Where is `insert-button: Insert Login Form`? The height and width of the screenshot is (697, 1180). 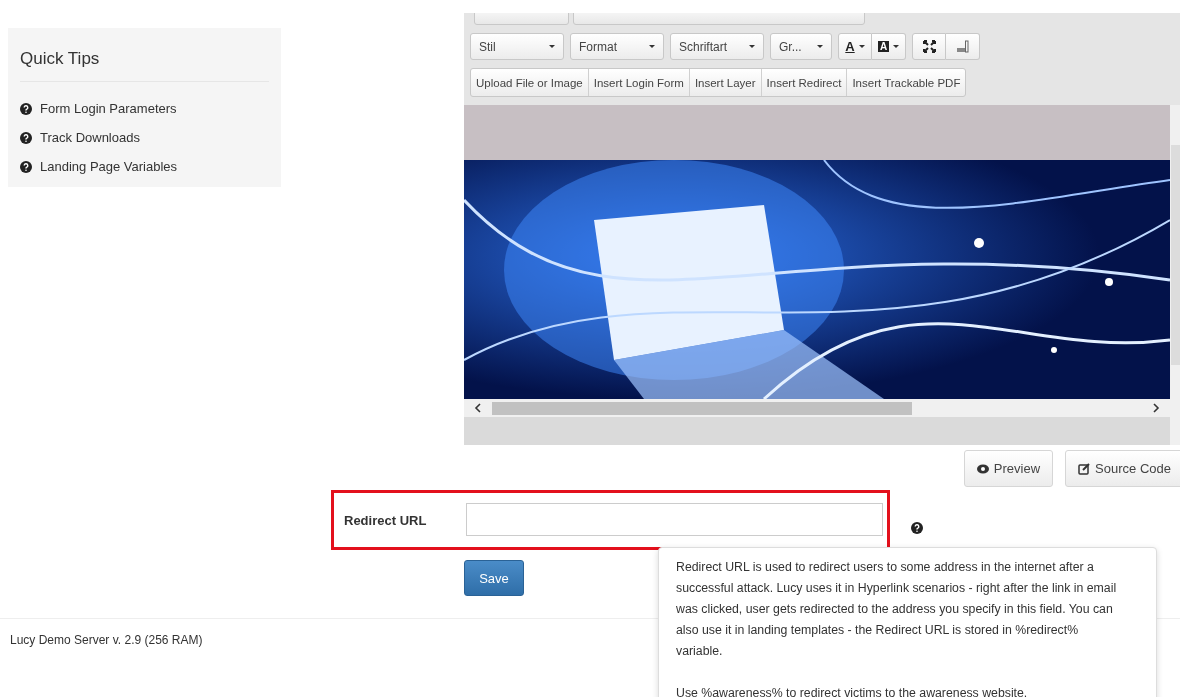 insert-button: Insert Login Form is located at coordinates (639, 82).